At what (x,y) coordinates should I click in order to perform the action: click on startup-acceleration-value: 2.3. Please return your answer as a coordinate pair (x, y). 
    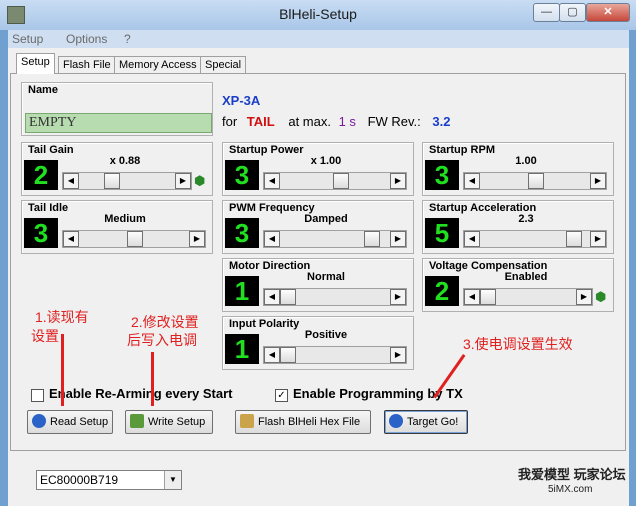
    Looking at the image, I should click on (526, 219).